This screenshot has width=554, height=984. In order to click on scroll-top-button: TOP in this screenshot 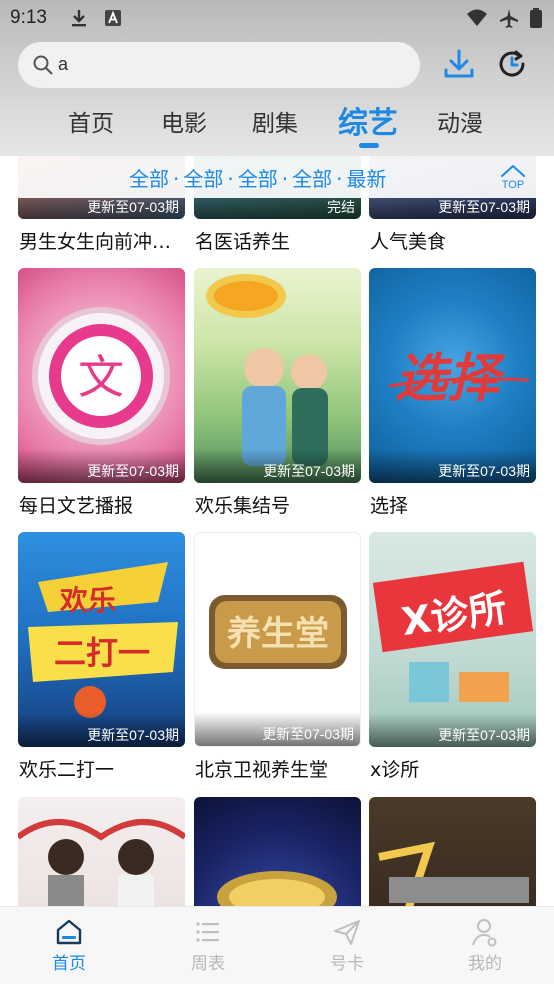, I will do `click(513, 178)`.